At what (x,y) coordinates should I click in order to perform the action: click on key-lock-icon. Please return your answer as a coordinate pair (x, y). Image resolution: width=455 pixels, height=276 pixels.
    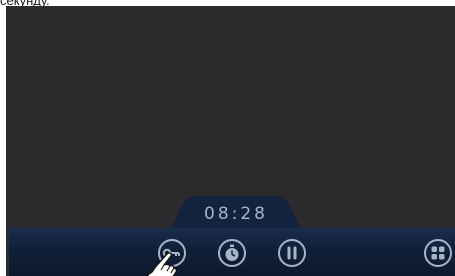
    Looking at the image, I should click on (172, 253).